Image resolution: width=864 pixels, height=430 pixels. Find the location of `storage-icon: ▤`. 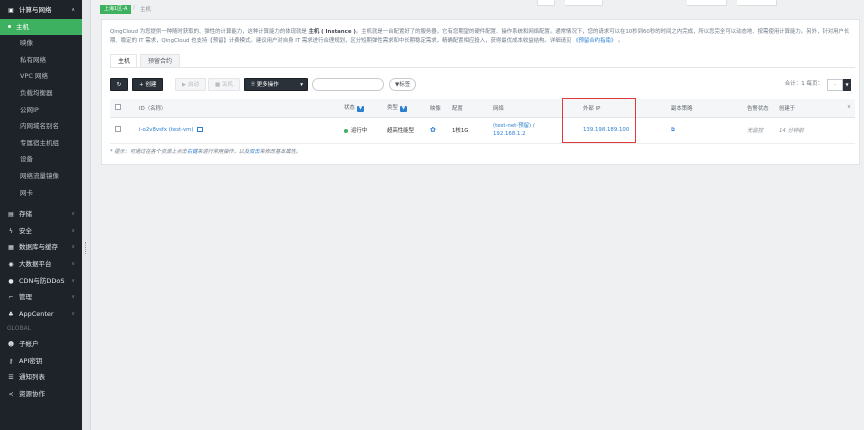

storage-icon: ▤ is located at coordinates (11, 215).